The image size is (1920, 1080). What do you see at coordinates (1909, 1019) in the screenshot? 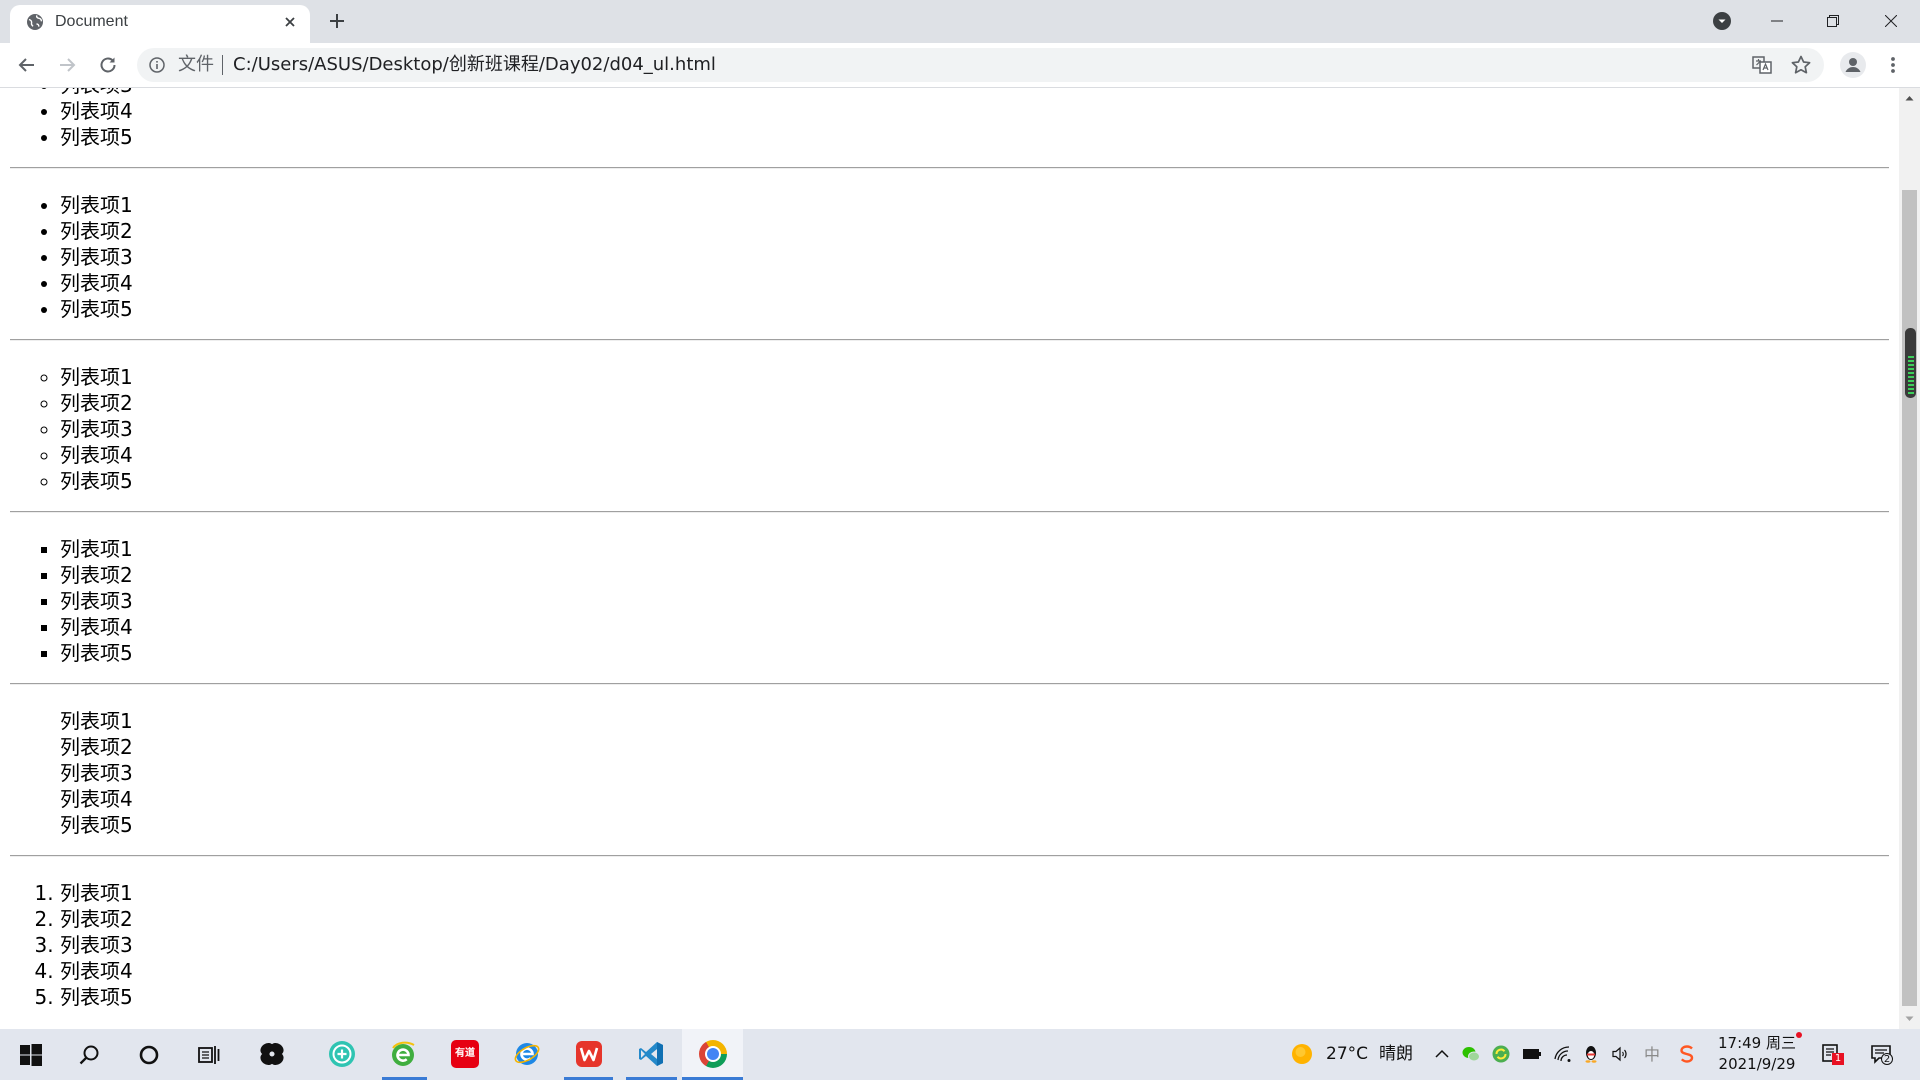
I see `scroll-down-arrow-icon` at bounding box center [1909, 1019].